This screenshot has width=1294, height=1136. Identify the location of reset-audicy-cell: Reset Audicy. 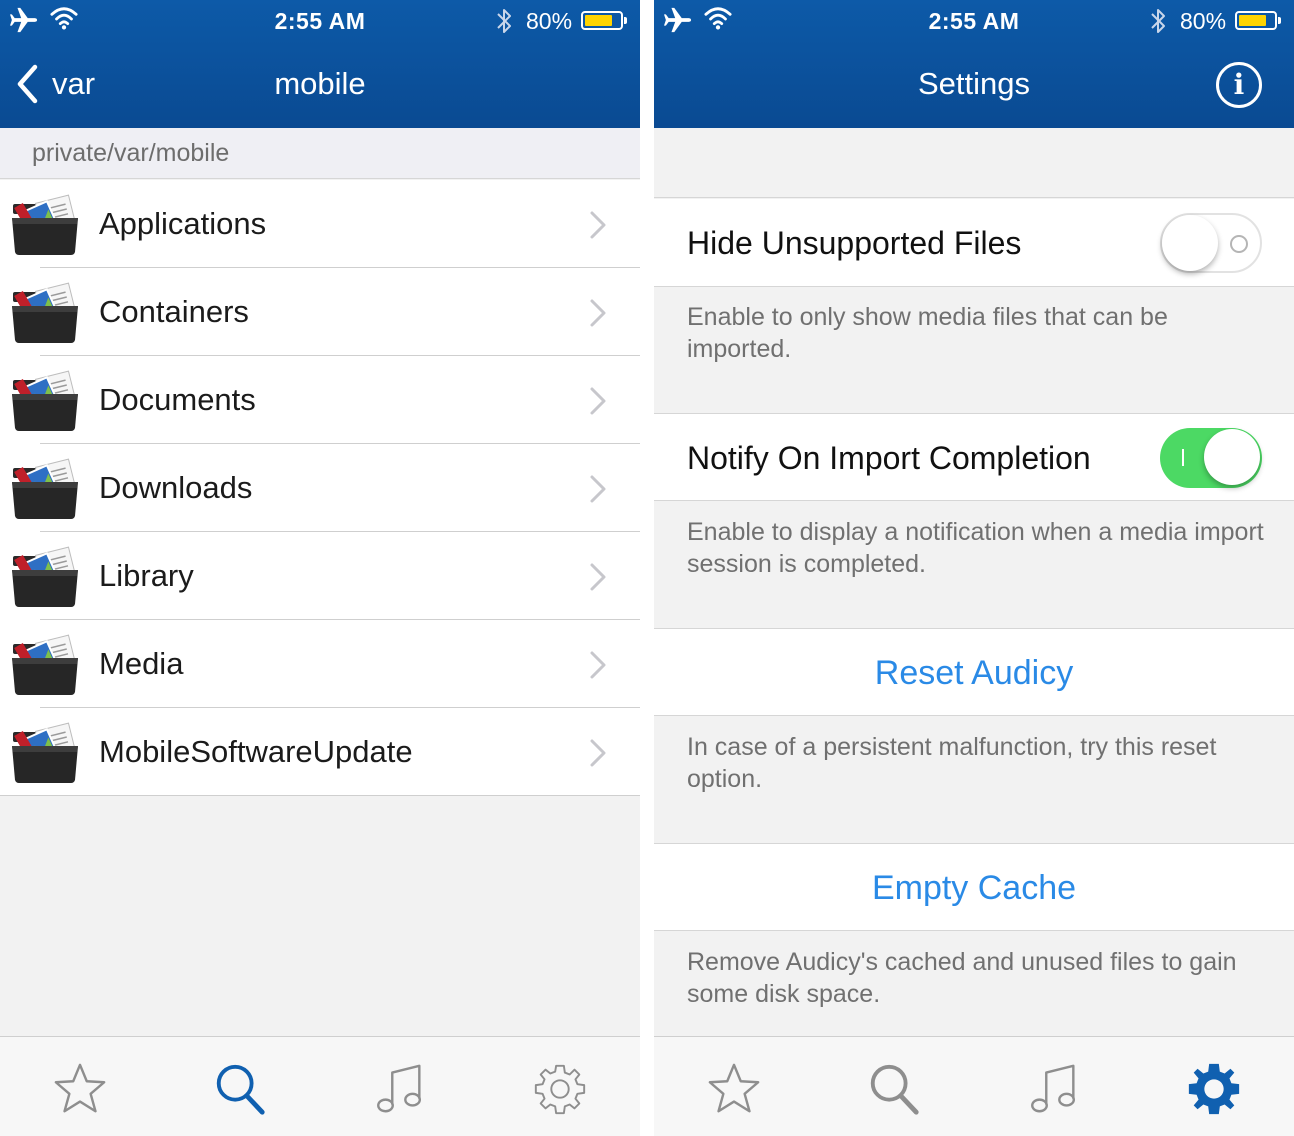
(974, 672).